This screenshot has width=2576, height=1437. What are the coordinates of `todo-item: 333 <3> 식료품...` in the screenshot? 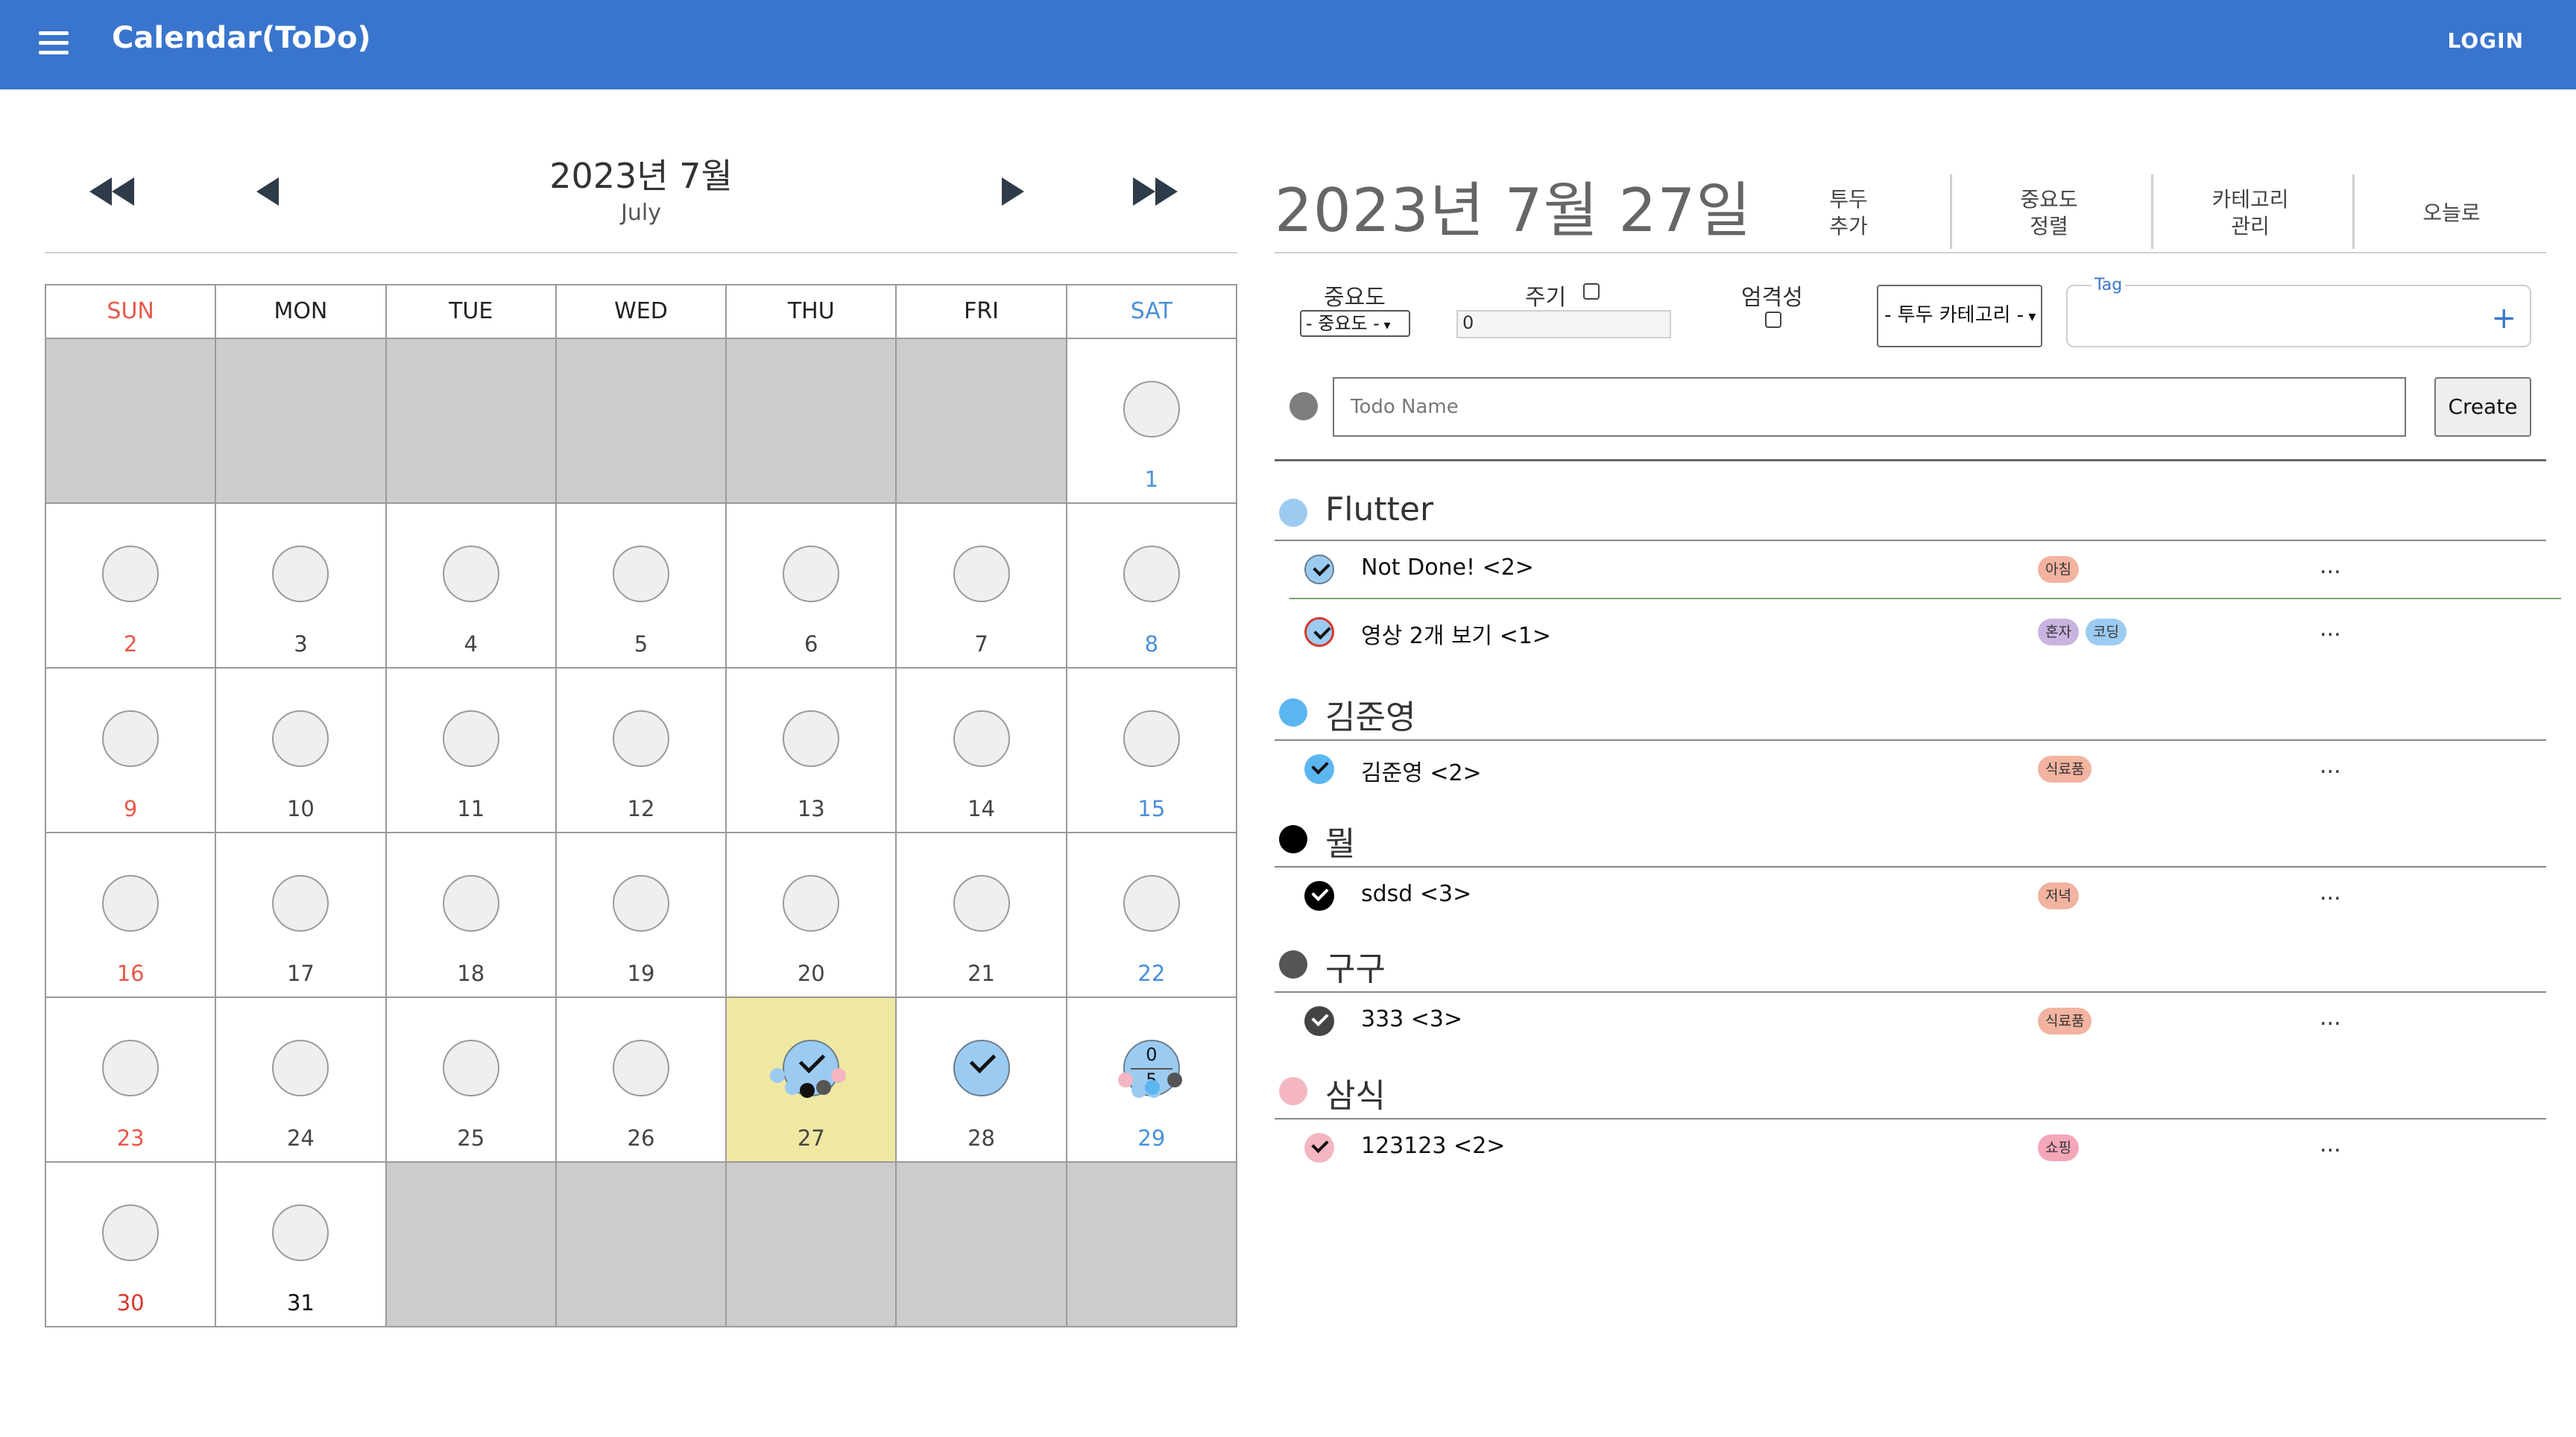 It's located at (1923, 1021).